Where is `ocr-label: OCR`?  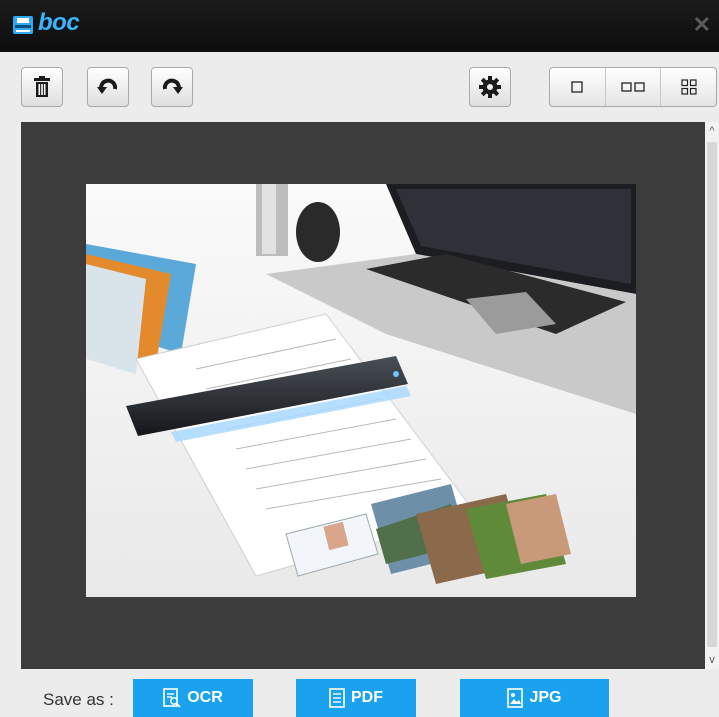 ocr-label: OCR is located at coordinates (205, 697).